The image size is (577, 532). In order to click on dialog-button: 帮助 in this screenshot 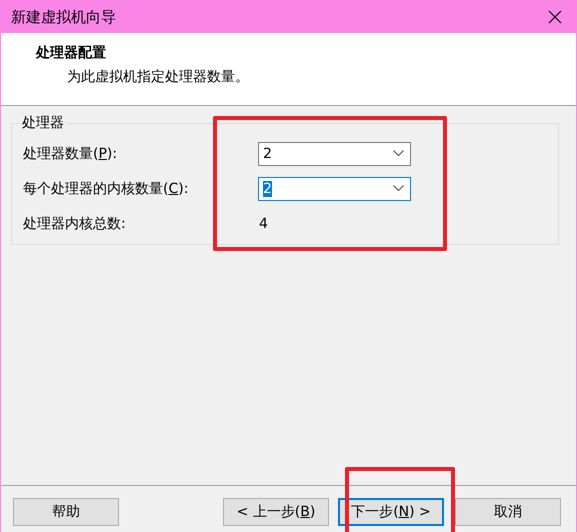, I will do `click(66, 512)`.